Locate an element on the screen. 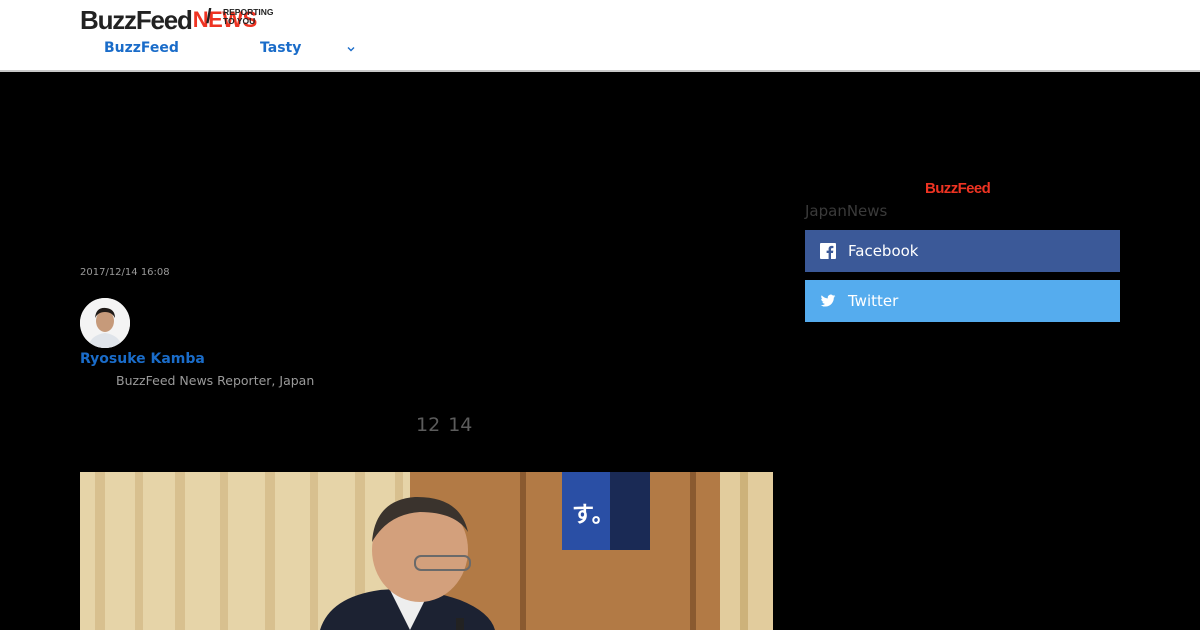 The height and width of the screenshot is (630, 1200). nav-tasty-link: Tasty is located at coordinates (280, 48).